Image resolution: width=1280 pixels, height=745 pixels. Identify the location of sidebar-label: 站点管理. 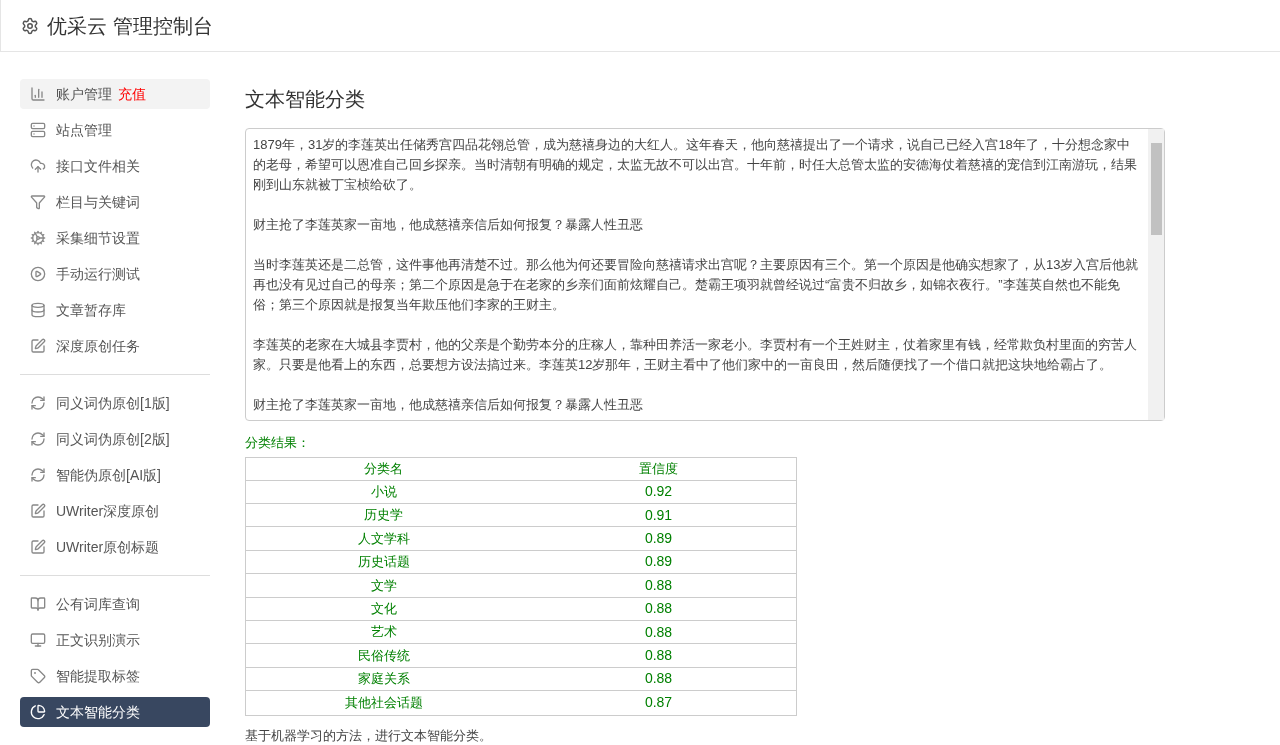
(84, 130).